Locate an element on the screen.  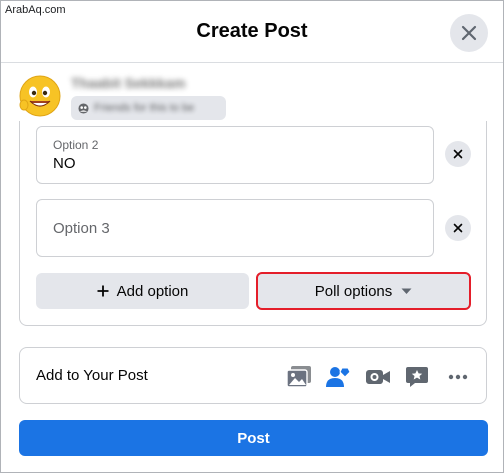
tag-people-button is located at coordinates (338, 377).